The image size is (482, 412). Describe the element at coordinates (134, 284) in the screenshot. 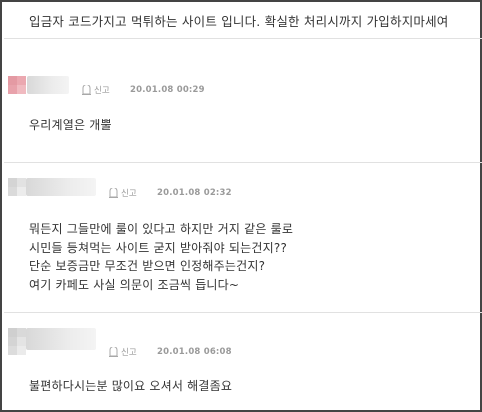

I see `comment-line: 여기 카페도 사실 의문이 조금씩 듭니다~` at that location.